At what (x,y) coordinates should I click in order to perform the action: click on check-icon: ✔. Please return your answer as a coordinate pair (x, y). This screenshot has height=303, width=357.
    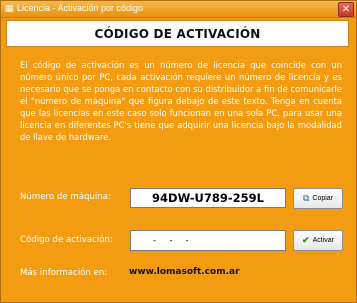
    Looking at the image, I should click on (306, 240).